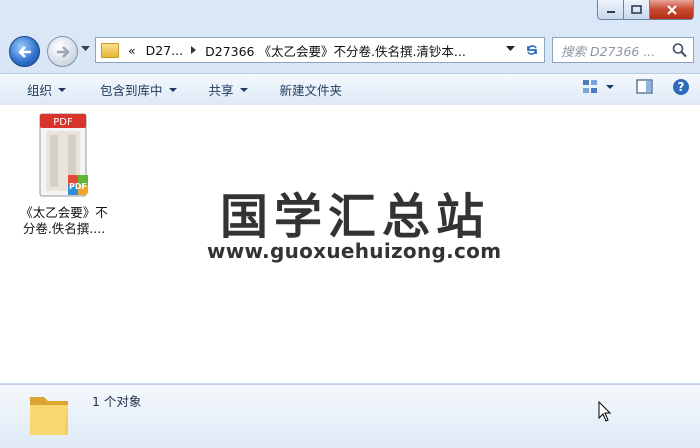 The image size is (700, 448). I want to click on pdf-badge-label: PDF, so click(78, 186).